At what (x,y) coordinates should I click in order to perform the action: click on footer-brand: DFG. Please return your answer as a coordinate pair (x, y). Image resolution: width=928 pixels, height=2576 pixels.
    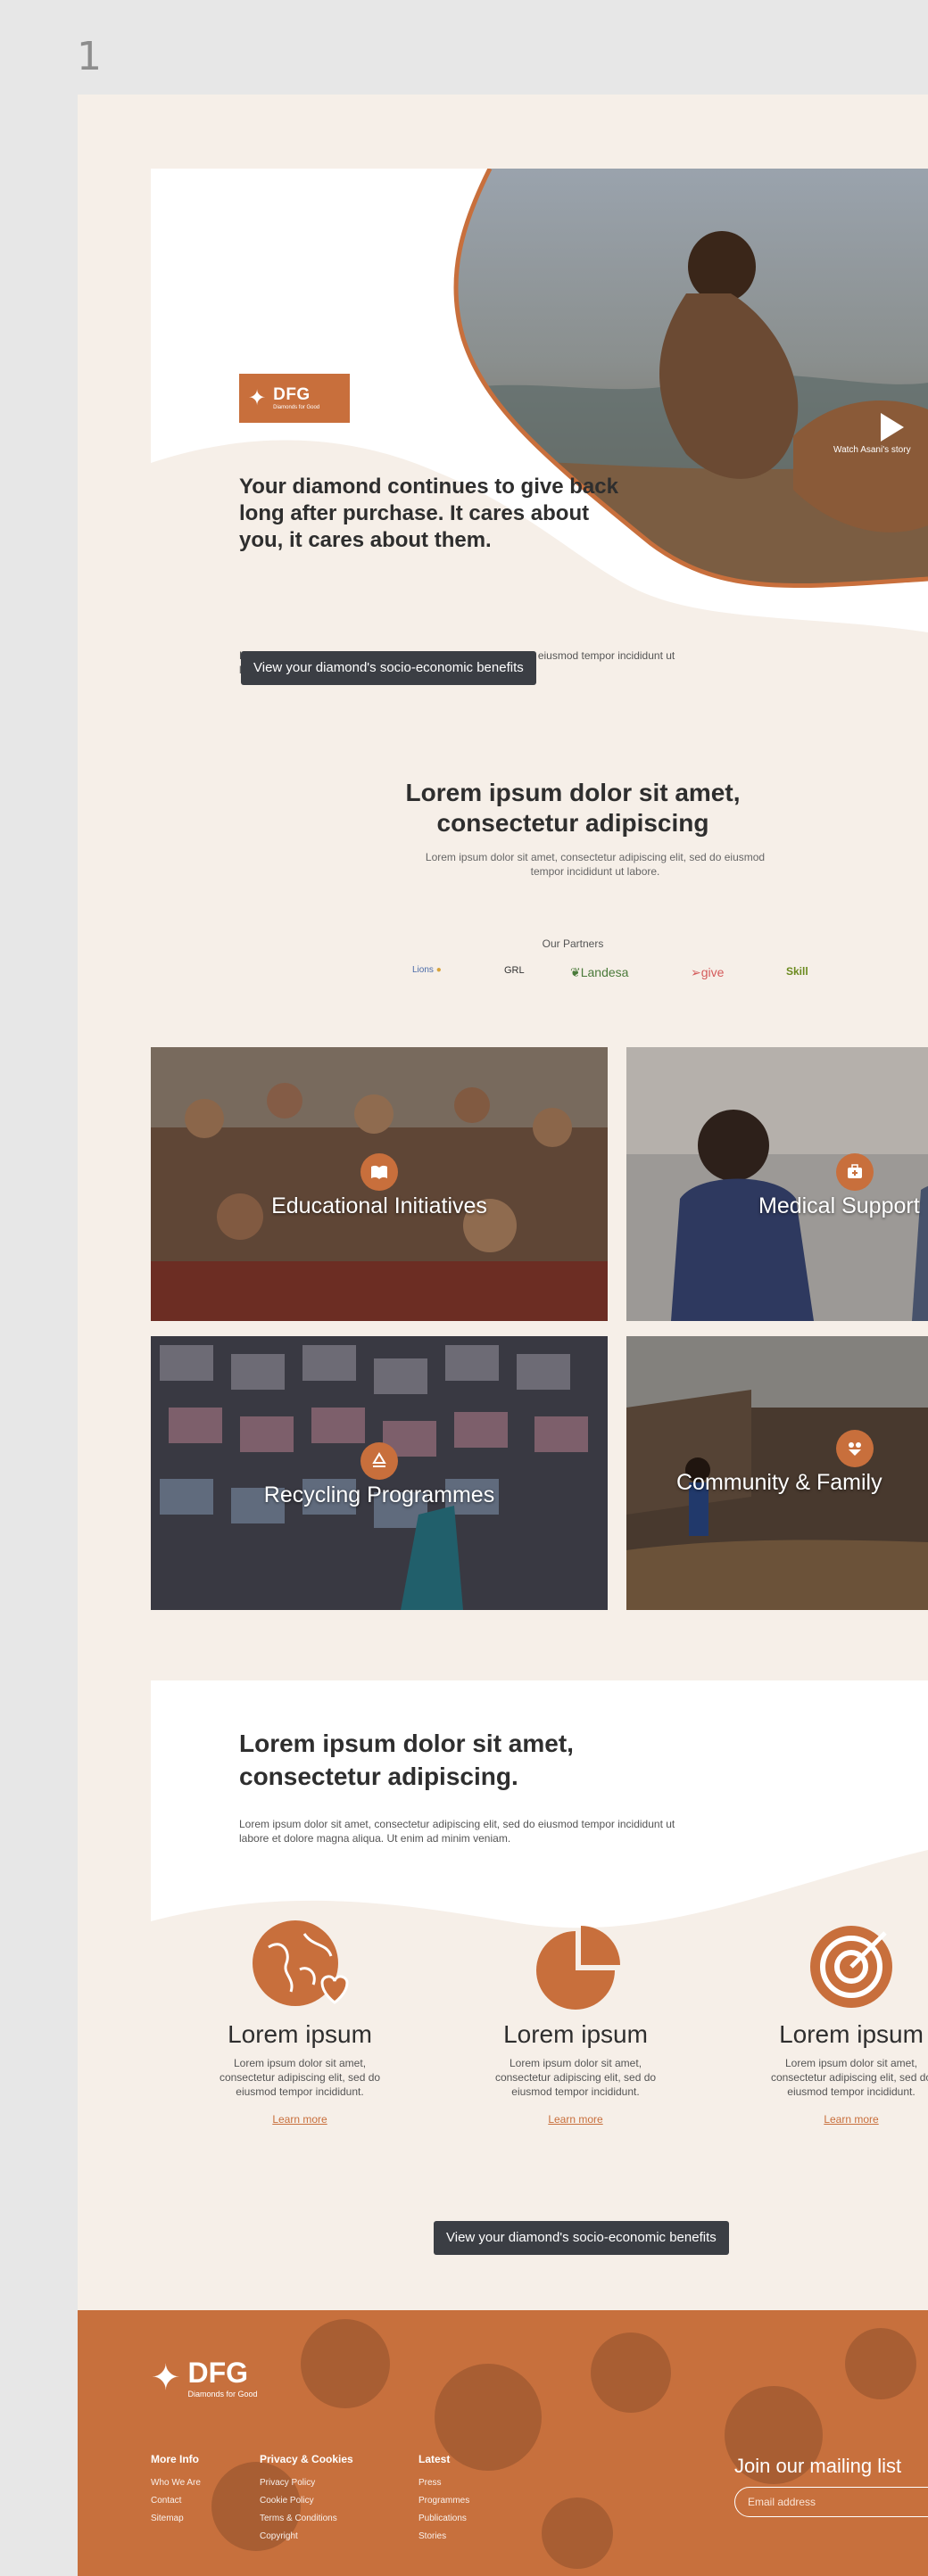
    Looking at the image, I should click on (218, 2373).